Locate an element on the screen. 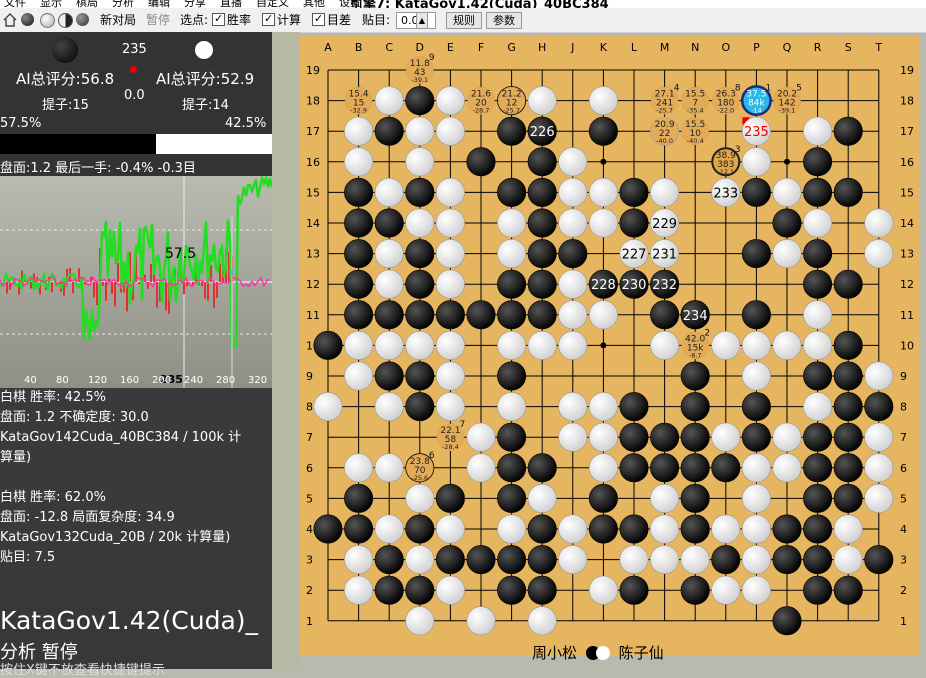 The height and width of the screenshot is (678, 926). pause-button: 暂停 is located at coordinates (158, 20).